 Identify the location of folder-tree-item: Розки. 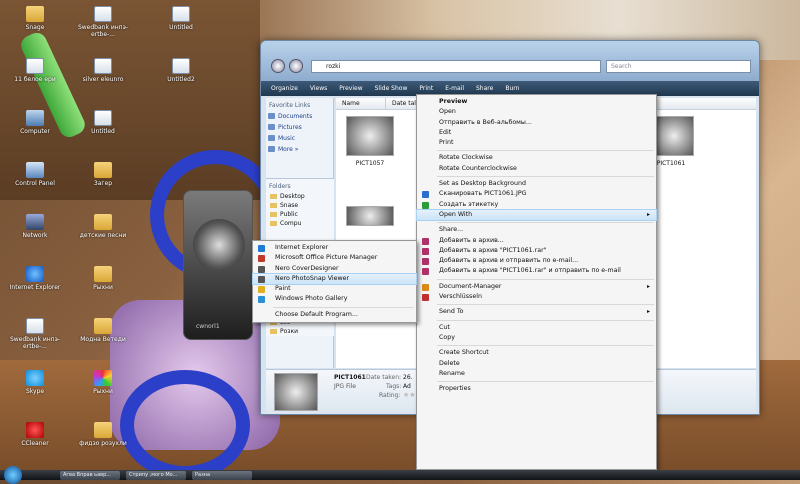
(300, 331).